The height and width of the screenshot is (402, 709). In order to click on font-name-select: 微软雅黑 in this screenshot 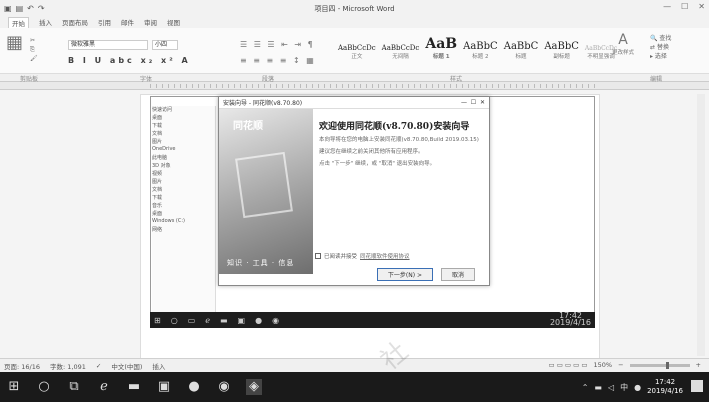, I will do `click(108, 45)`.